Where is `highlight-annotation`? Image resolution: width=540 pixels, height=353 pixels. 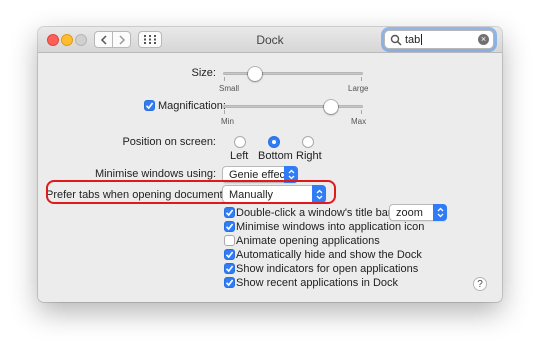
highlight-annotation is located at coordinates (191, 192).